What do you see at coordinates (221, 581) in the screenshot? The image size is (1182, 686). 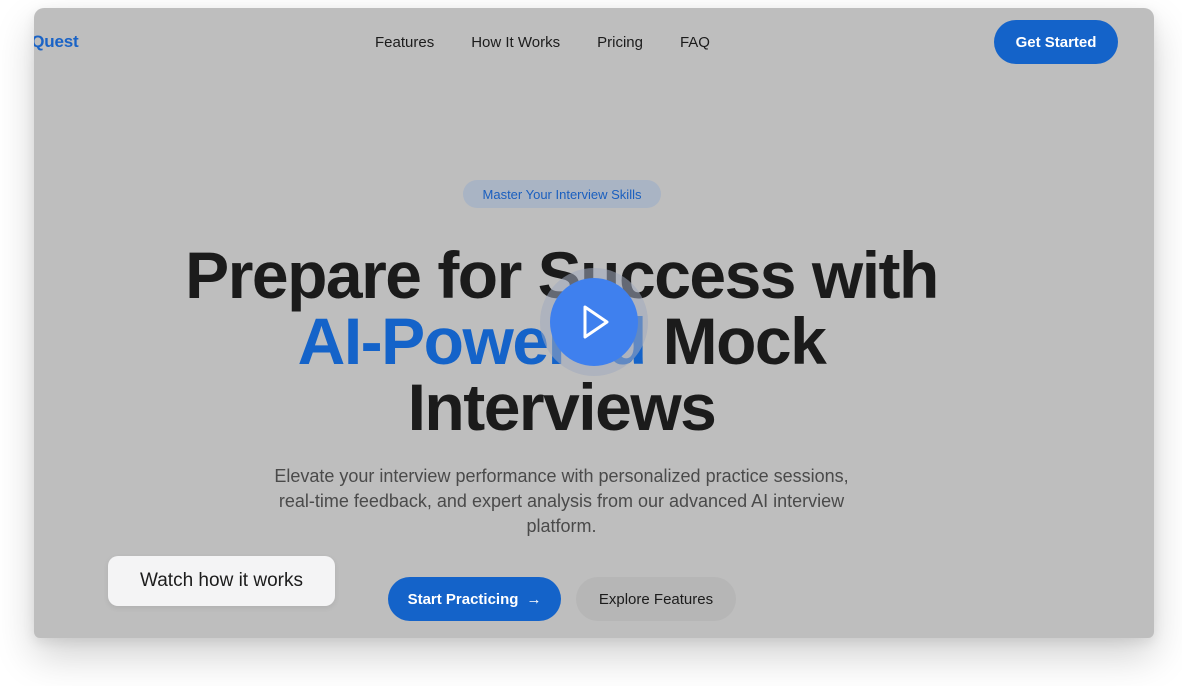 I see `watch-how-it-works-label: Watch how it works` at bounding box center [221, 581].